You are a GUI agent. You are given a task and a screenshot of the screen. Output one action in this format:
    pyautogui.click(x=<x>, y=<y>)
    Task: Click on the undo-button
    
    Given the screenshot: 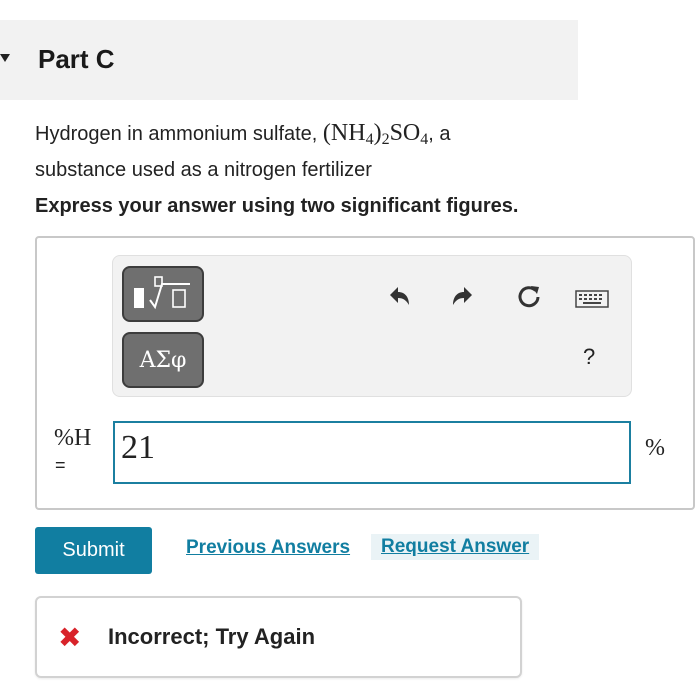 What is the action you would take?
    pyautogui.click(x=399, y=297)
    